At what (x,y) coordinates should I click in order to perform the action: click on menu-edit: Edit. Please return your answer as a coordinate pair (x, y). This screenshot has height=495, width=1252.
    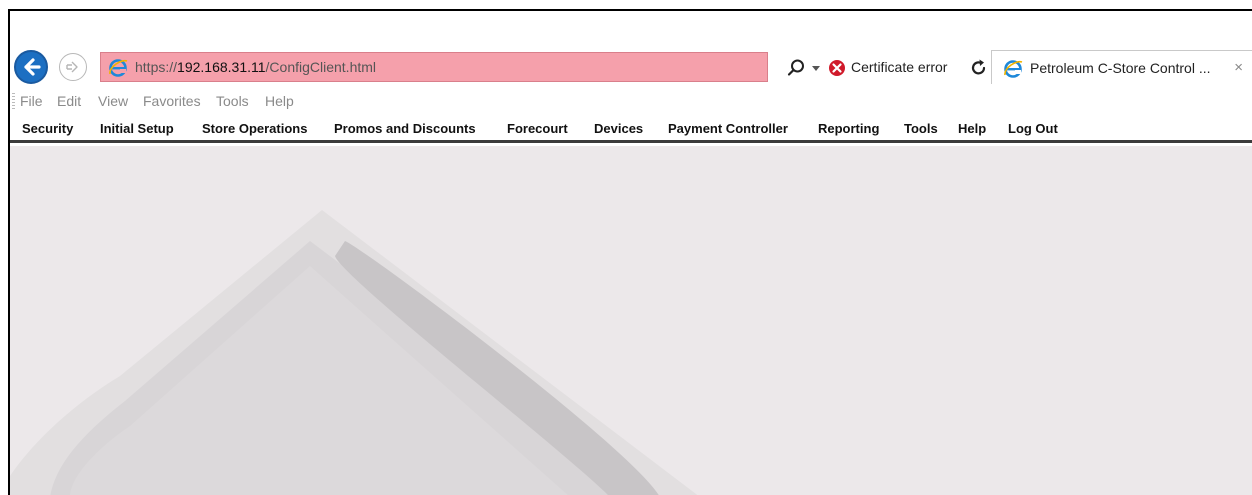
    Looking at the image, I should click on (69, 101).